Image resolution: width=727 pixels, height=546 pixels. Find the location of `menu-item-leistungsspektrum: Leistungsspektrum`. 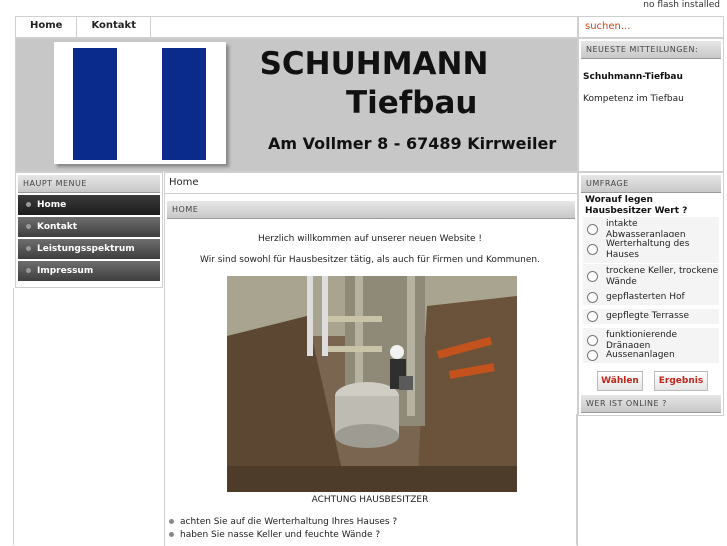

menu-item-leistungsspektrum: Leistungsspektrum is located at coordinates (89, 249).